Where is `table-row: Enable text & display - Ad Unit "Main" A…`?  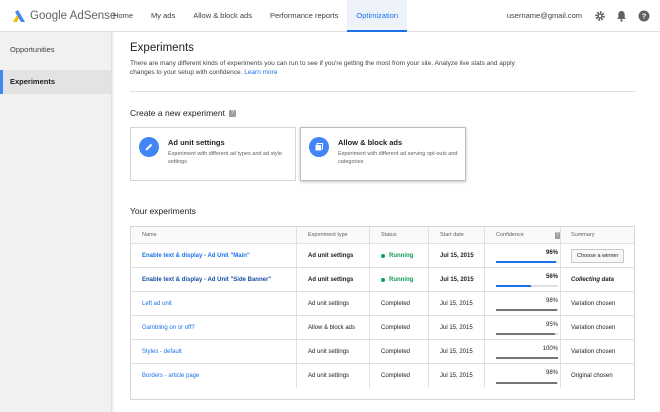 table-row: Enable text & display - Ad Unit "Main" A… is located at coordinates (382, 256).